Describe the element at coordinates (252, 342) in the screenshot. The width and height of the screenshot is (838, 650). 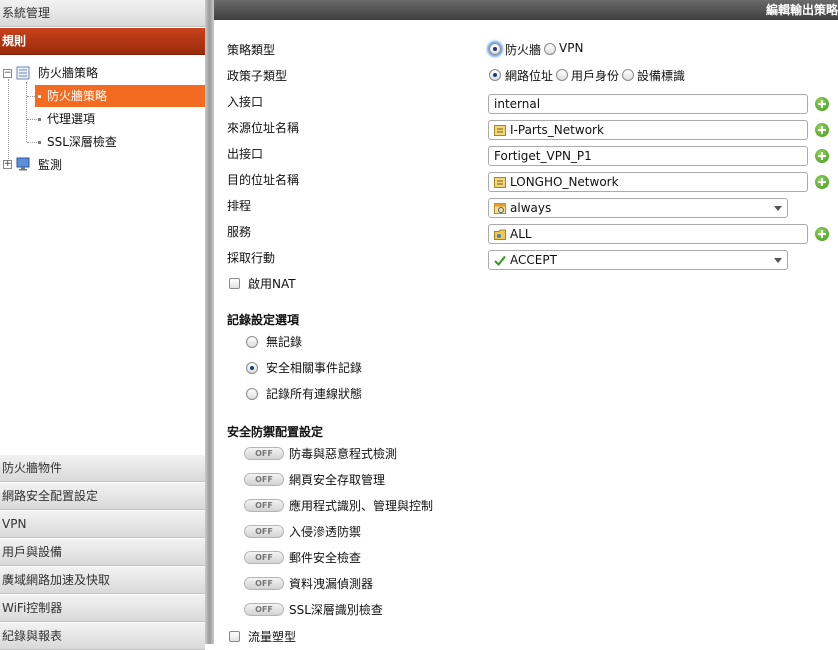
I see `logging-none-radio` at that location.